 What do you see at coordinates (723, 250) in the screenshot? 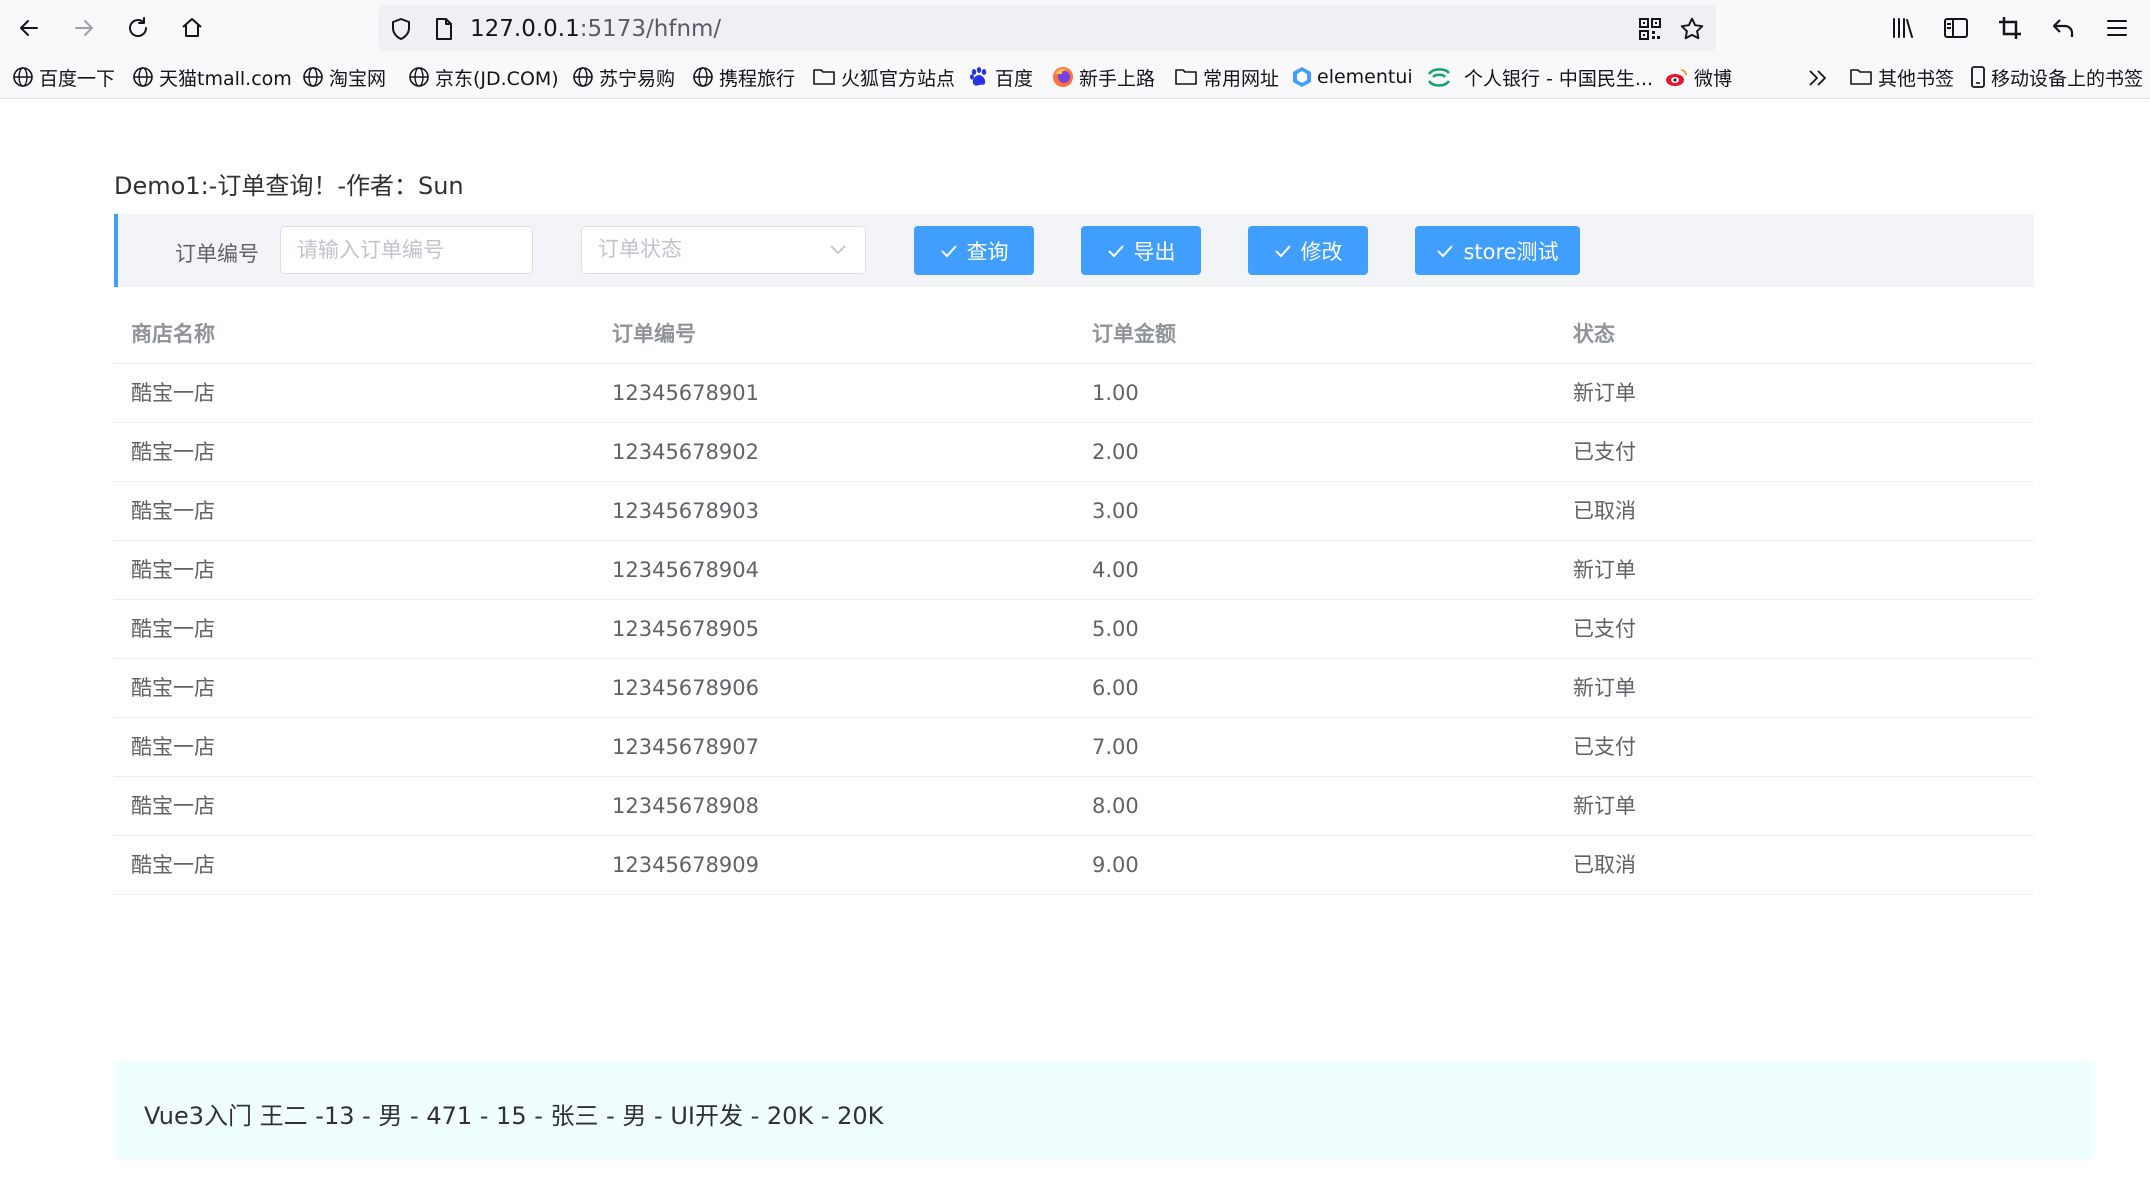
I see `order-status-select: 订单状态` at bounding box center [723, 250].